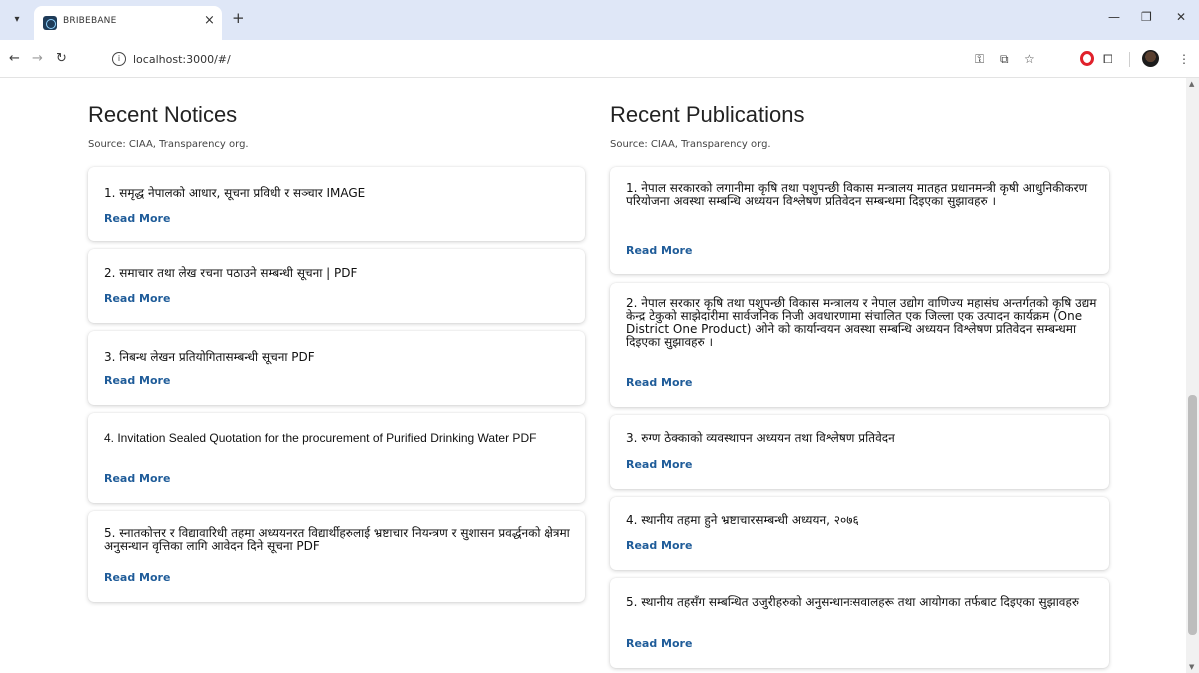  Describe the element at coordinates (690, 144) in the screenshot. I see `publications-source: Source: CIAA, Transparency org.` at that location.